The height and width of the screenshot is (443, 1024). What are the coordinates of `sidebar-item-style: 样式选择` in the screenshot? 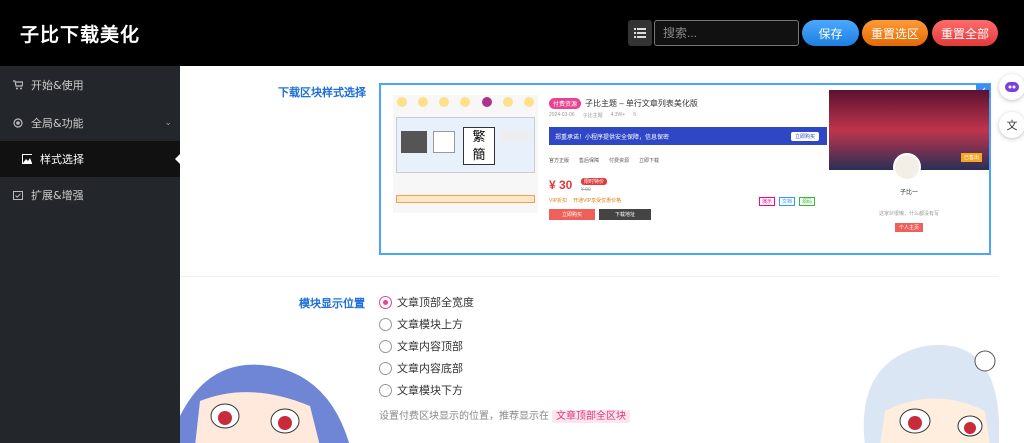 It's located at (90, 159).